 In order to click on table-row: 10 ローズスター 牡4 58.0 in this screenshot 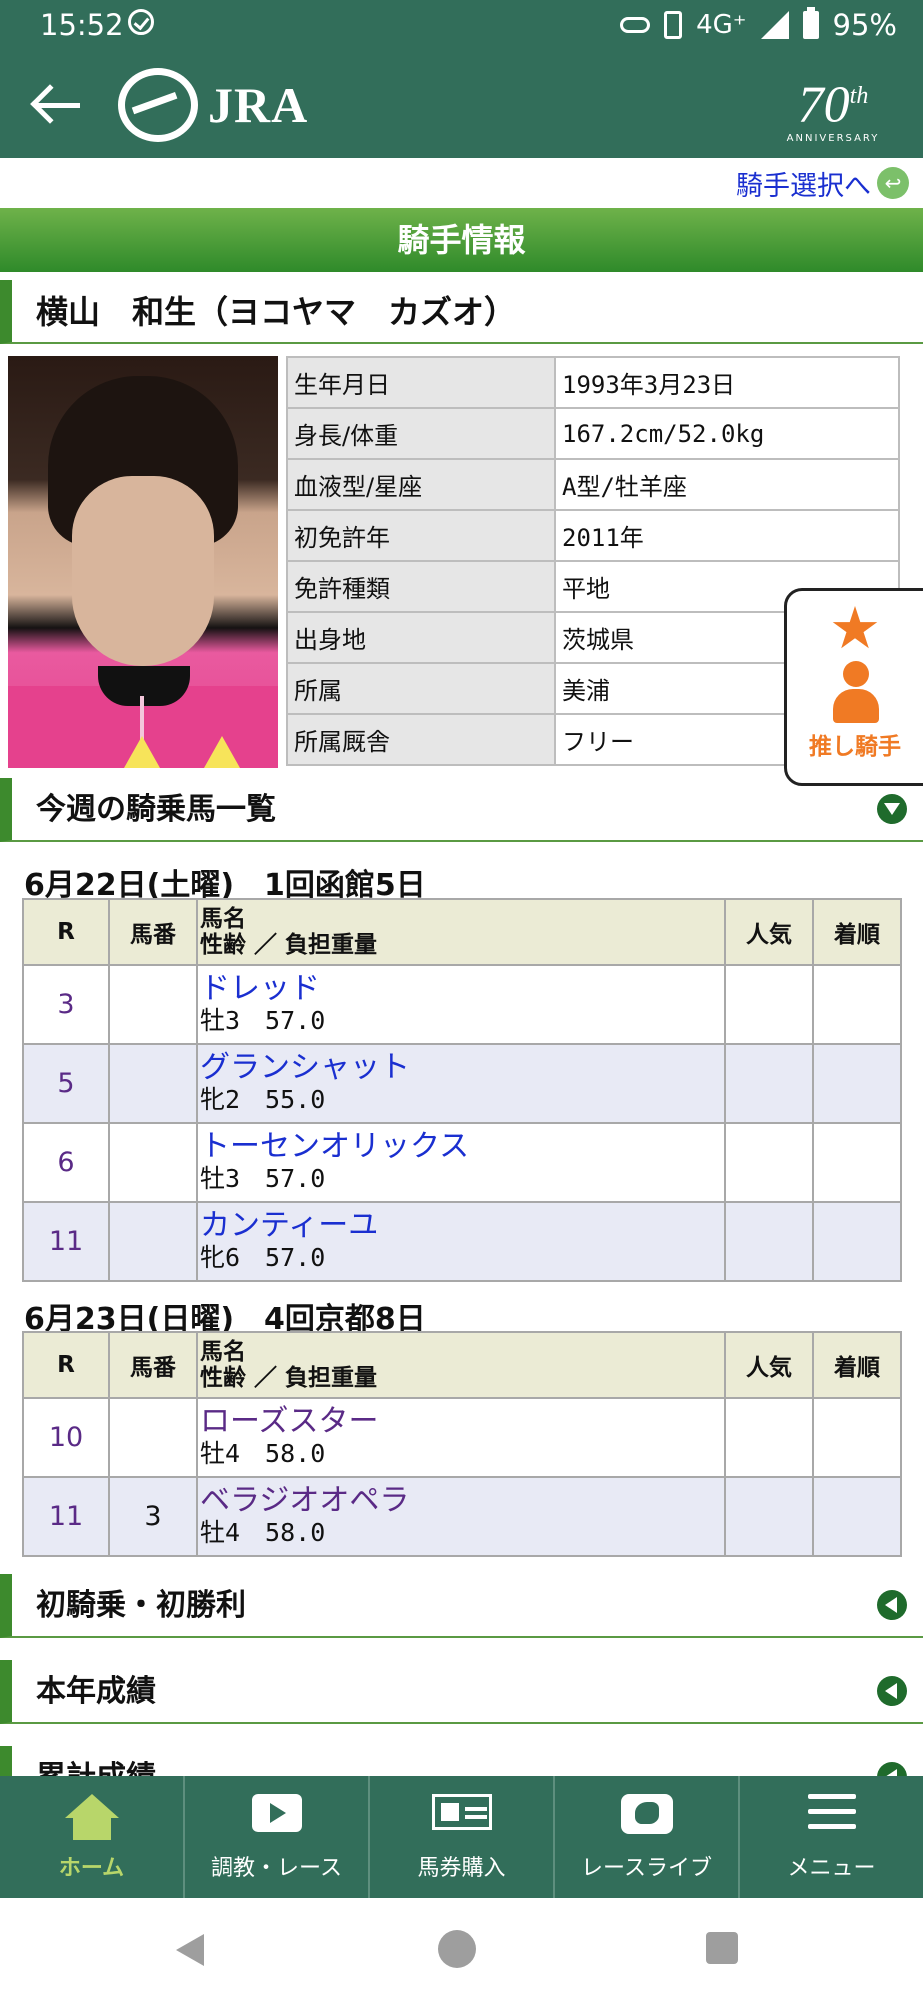, I will do `click(462, 1437)`.